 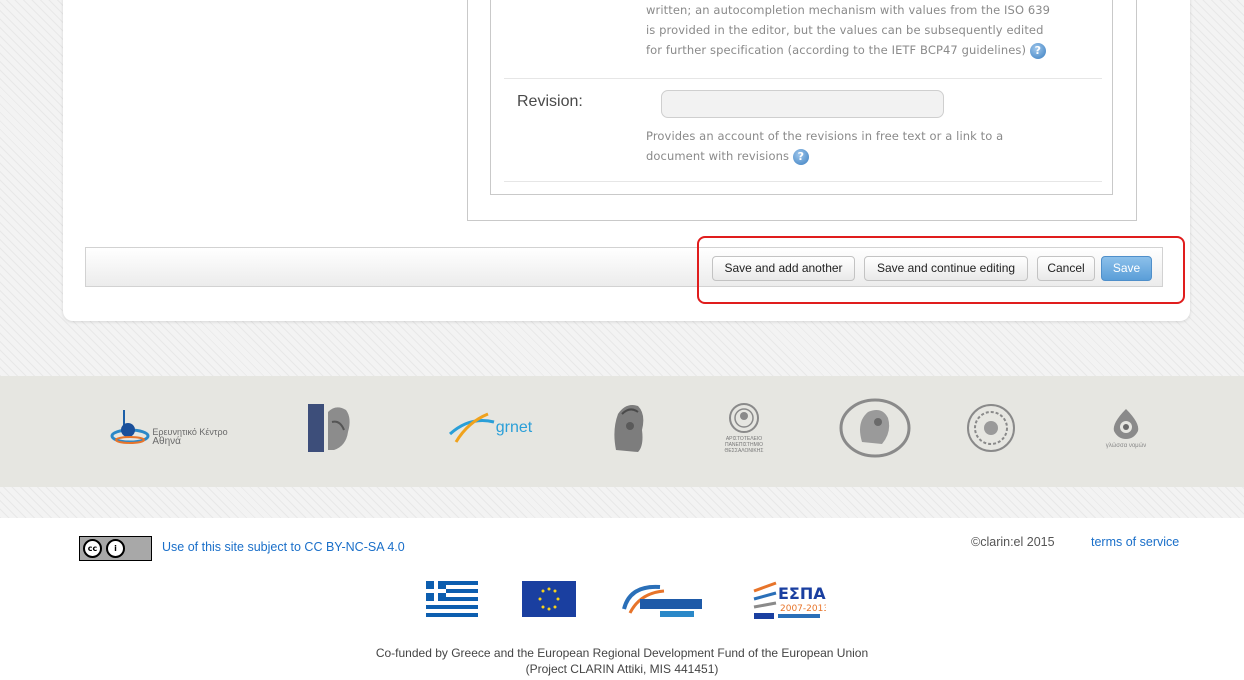 I want to click on attribution-icon: i, so click(x=115, y=548).